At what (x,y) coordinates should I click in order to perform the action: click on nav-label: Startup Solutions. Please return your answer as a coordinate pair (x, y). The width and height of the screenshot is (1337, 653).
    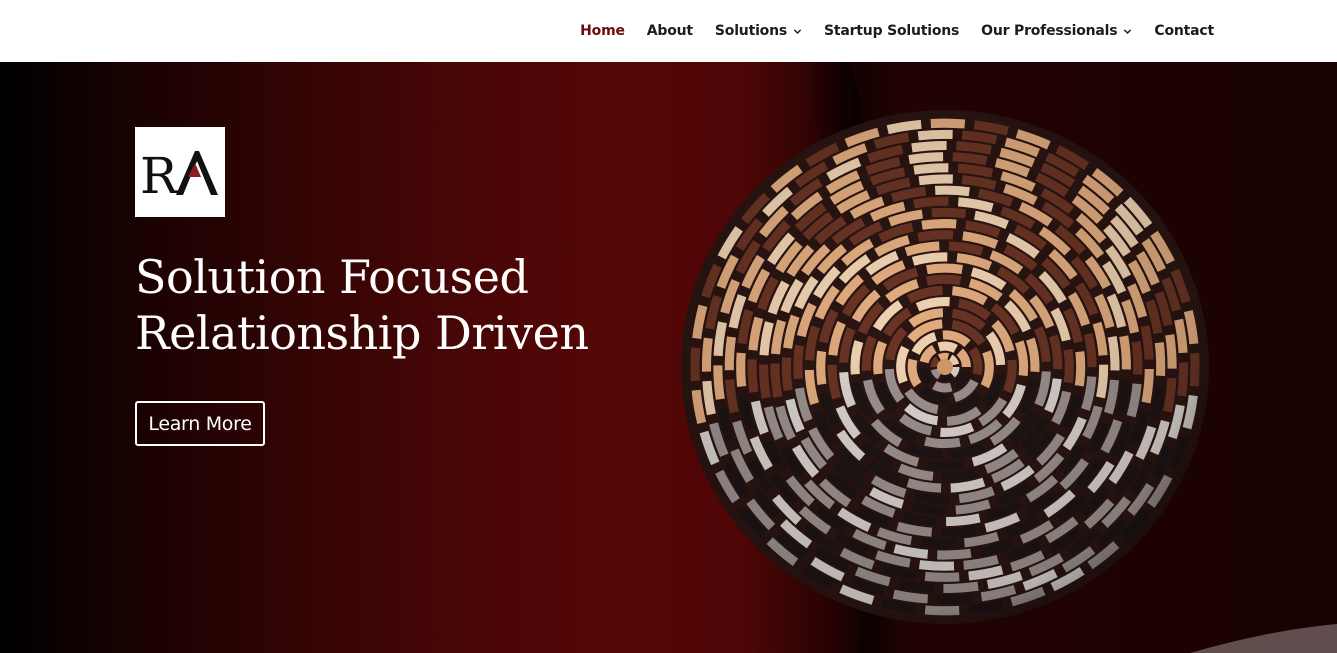
    Looking at the image, I should click on (891, 31).